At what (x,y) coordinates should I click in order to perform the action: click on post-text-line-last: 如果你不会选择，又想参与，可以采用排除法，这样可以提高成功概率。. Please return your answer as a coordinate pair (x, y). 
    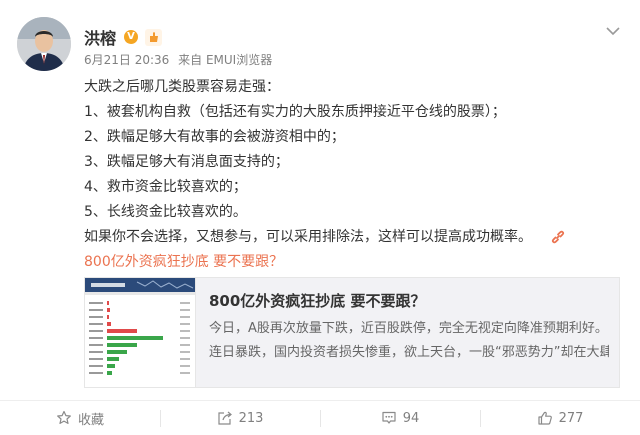
    Looking at the image, I should click on (354, 237).